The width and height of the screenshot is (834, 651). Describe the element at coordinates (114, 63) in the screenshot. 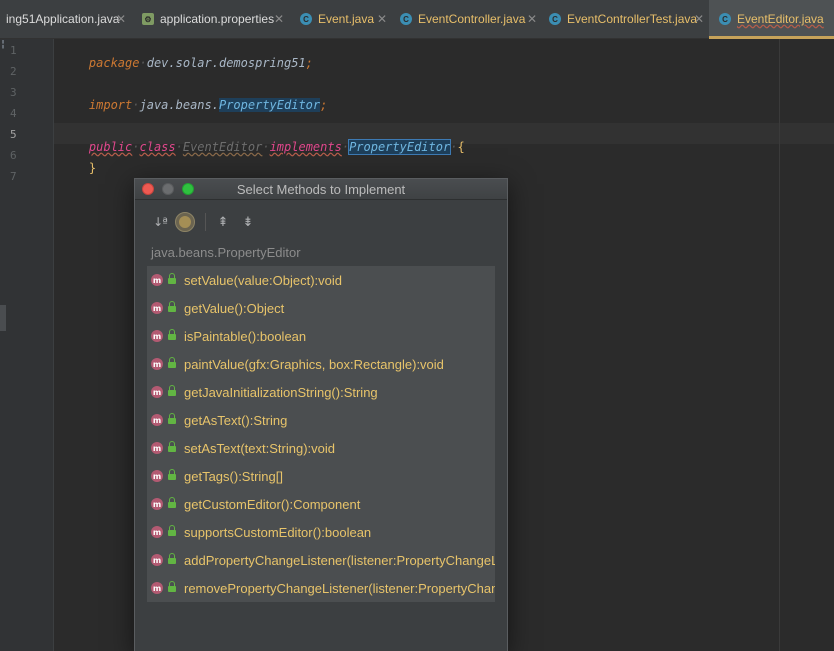

I see `keyword: package` at that location.